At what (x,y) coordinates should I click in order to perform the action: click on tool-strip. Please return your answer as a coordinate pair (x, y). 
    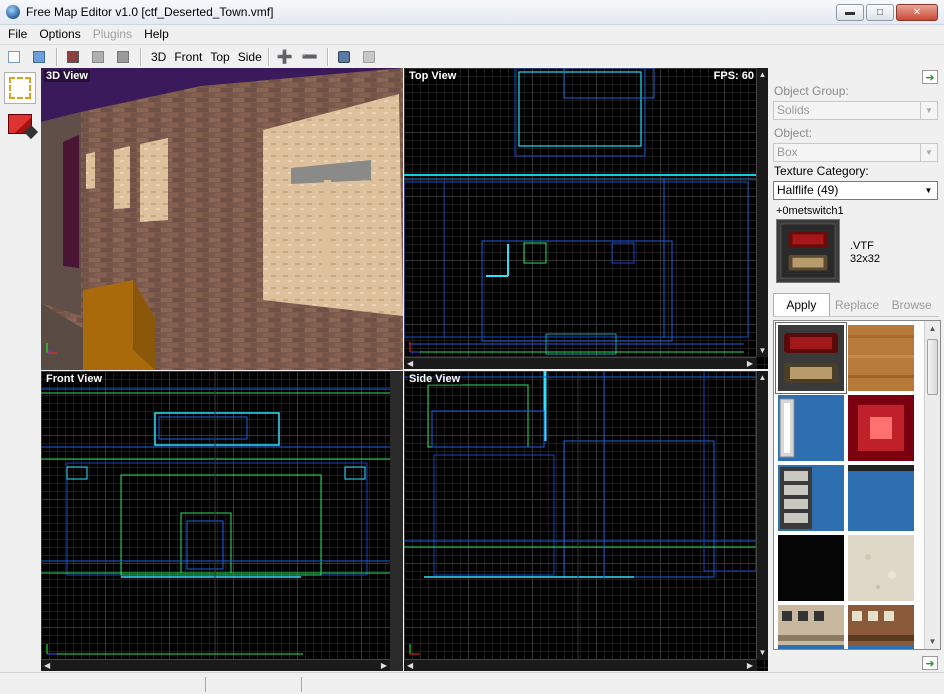
    Looking at the image, I should click on (20, 368).